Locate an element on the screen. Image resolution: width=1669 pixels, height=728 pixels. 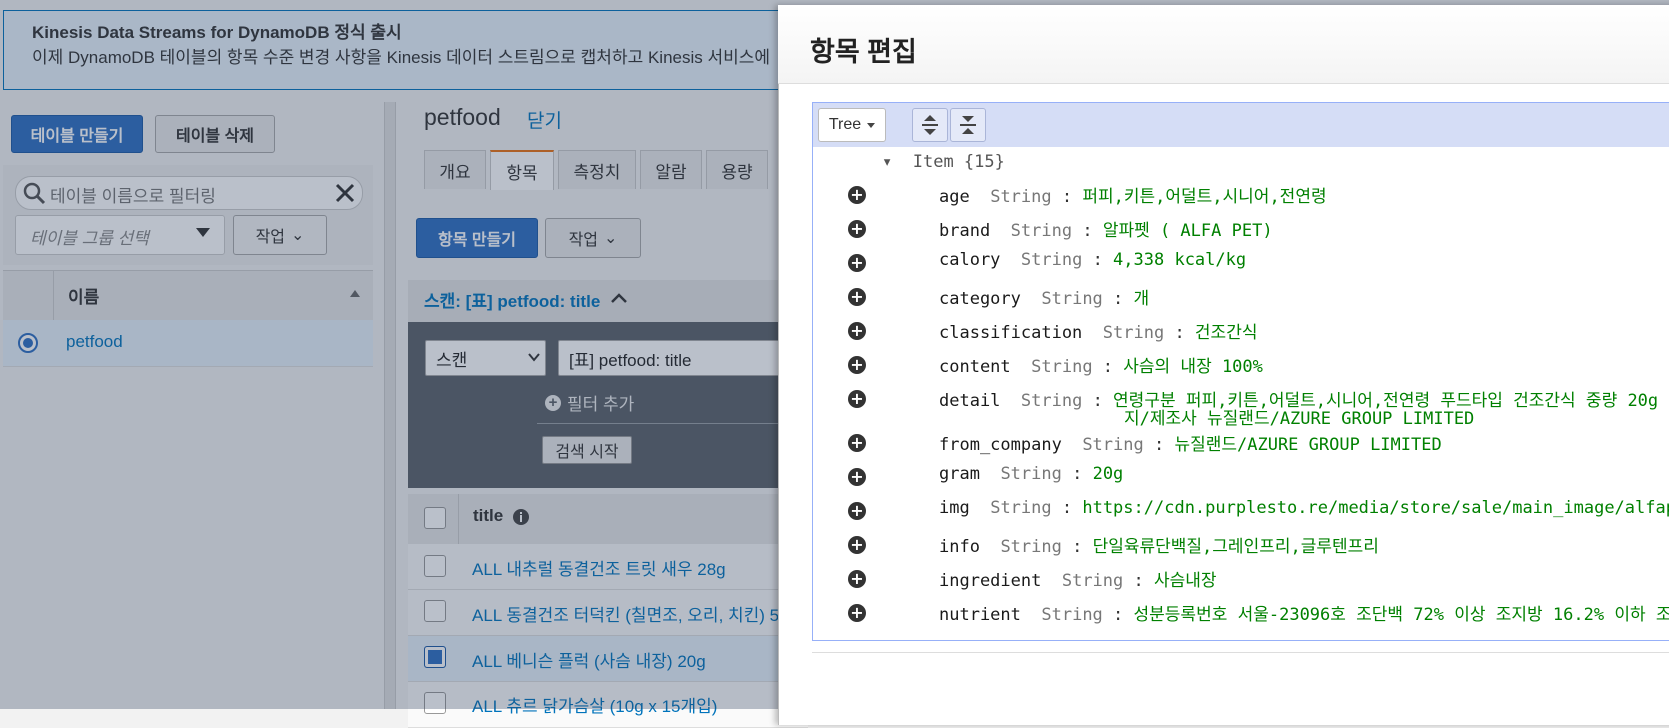
caret-down-icon is located at coordinates (871, 125).